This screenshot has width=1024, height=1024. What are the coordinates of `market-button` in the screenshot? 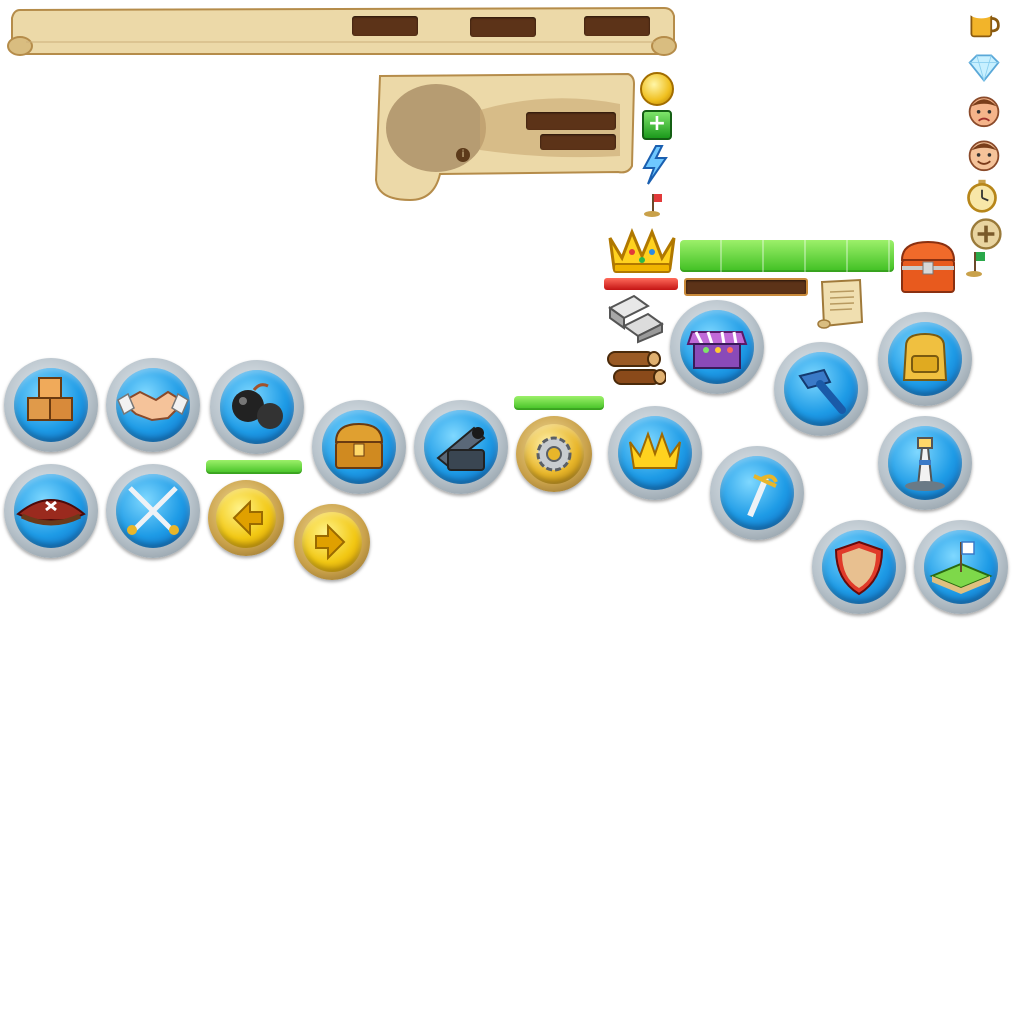 It's located at (717, 347).